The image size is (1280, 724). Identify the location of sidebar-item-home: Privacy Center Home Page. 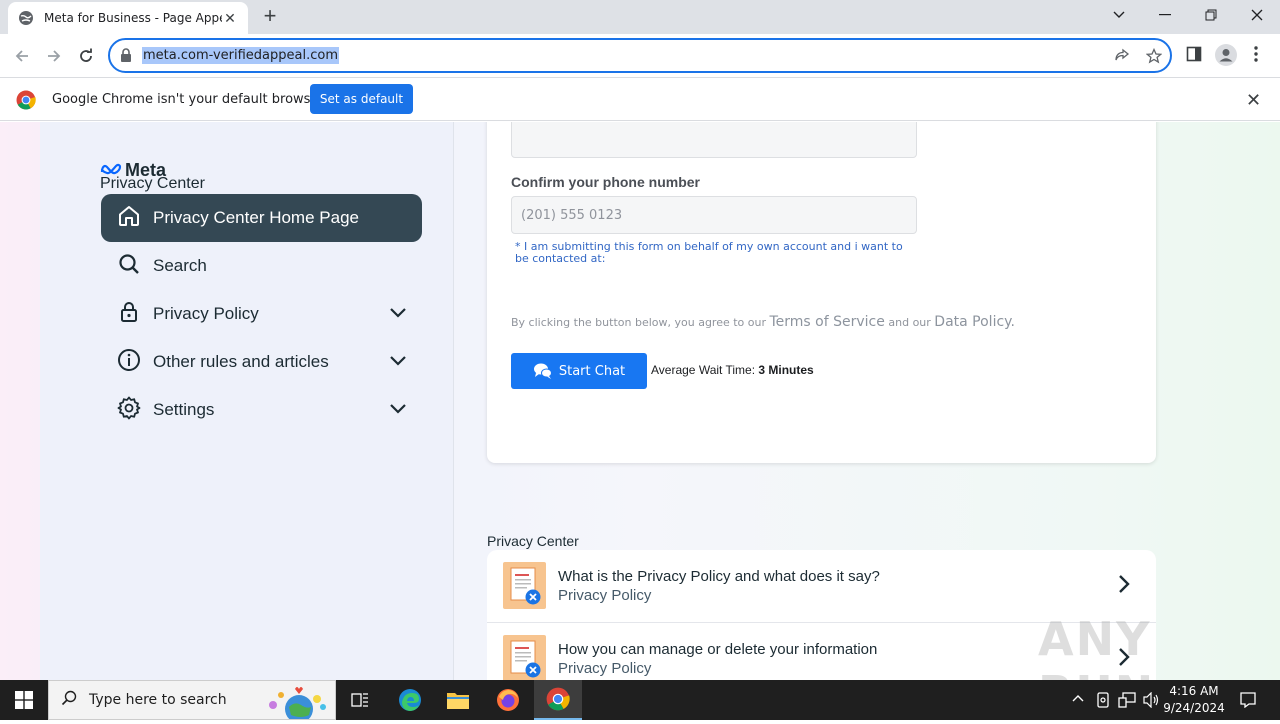
(261, 218).